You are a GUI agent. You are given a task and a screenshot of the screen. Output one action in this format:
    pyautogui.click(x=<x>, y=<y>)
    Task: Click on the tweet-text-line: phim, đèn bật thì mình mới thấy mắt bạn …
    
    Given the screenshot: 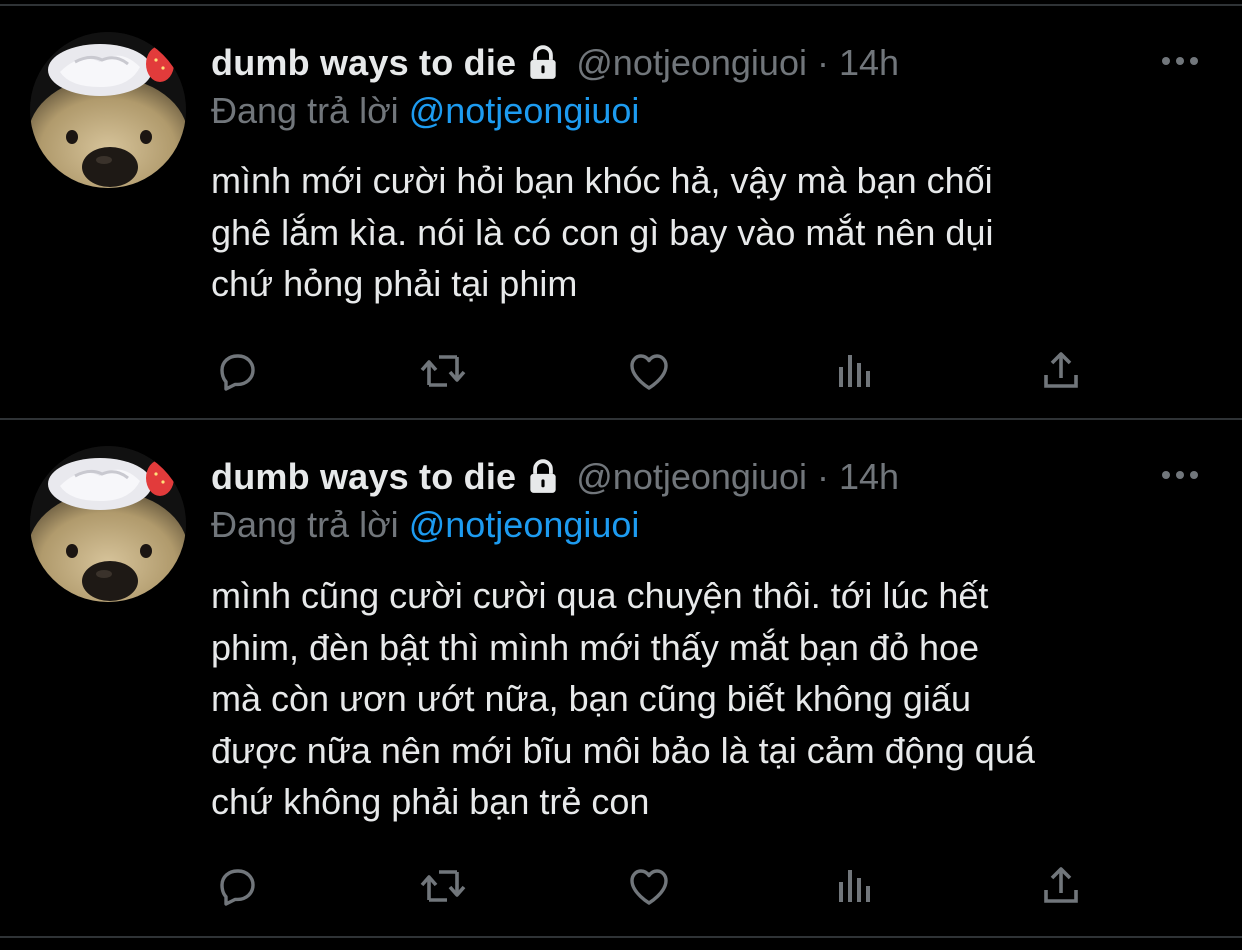 What is the action you would take?
    pyautogui.click(x=595, y=647)
    